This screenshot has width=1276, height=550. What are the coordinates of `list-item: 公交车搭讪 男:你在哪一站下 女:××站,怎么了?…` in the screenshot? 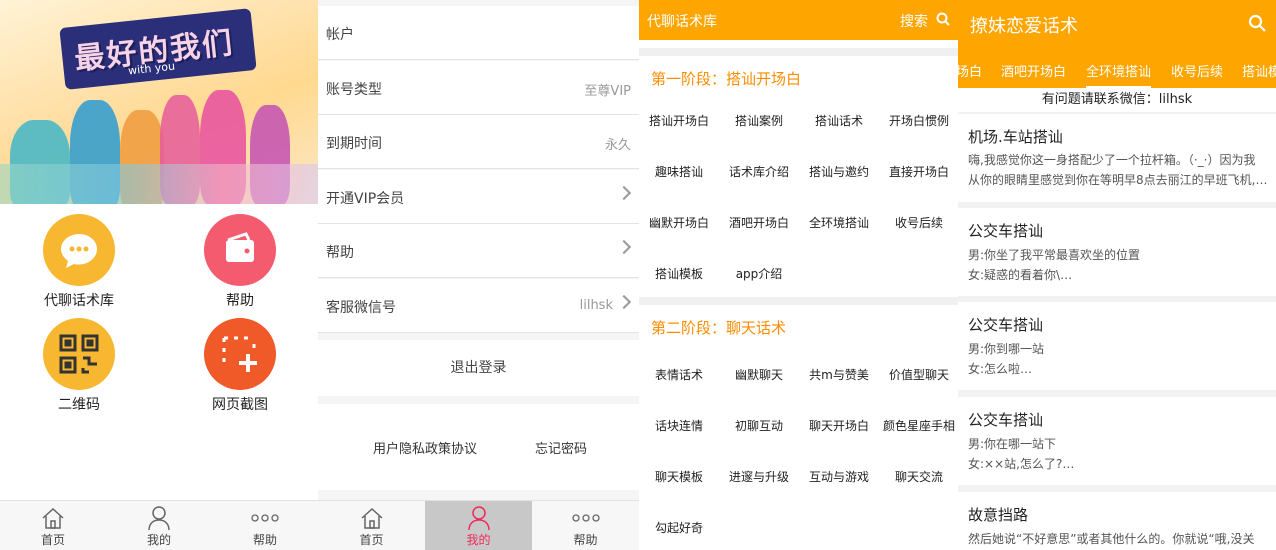 It's located at (1117, 441).